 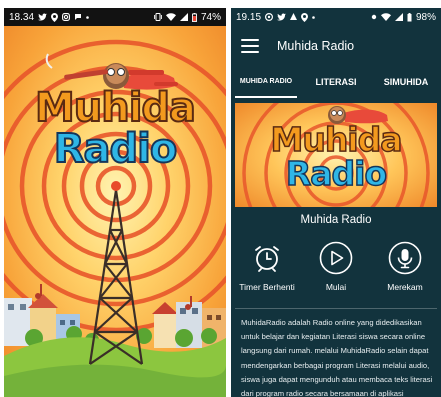 What do you see at coordinates (336, 220) in the screenshot?
I see `station-name: Muhida Radio` at bounding box center [336, 220].